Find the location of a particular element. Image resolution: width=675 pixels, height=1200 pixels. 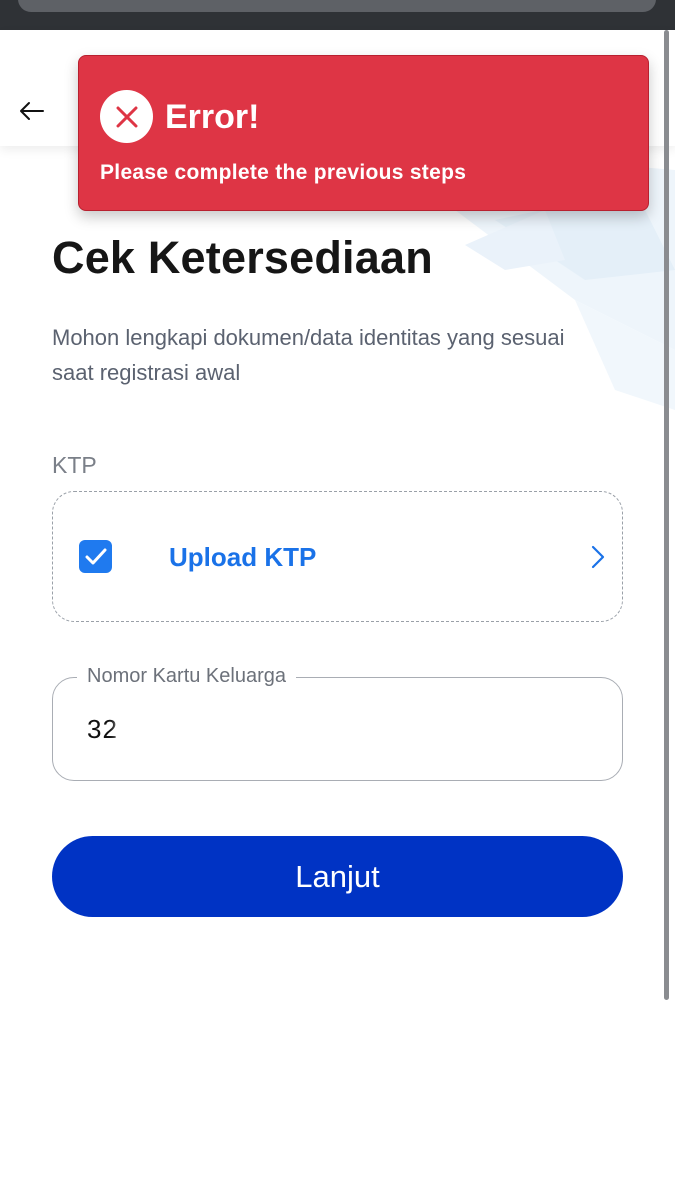

kk-number-label: Nomor Kartu Keluarga is located at coordinates (186, 676).